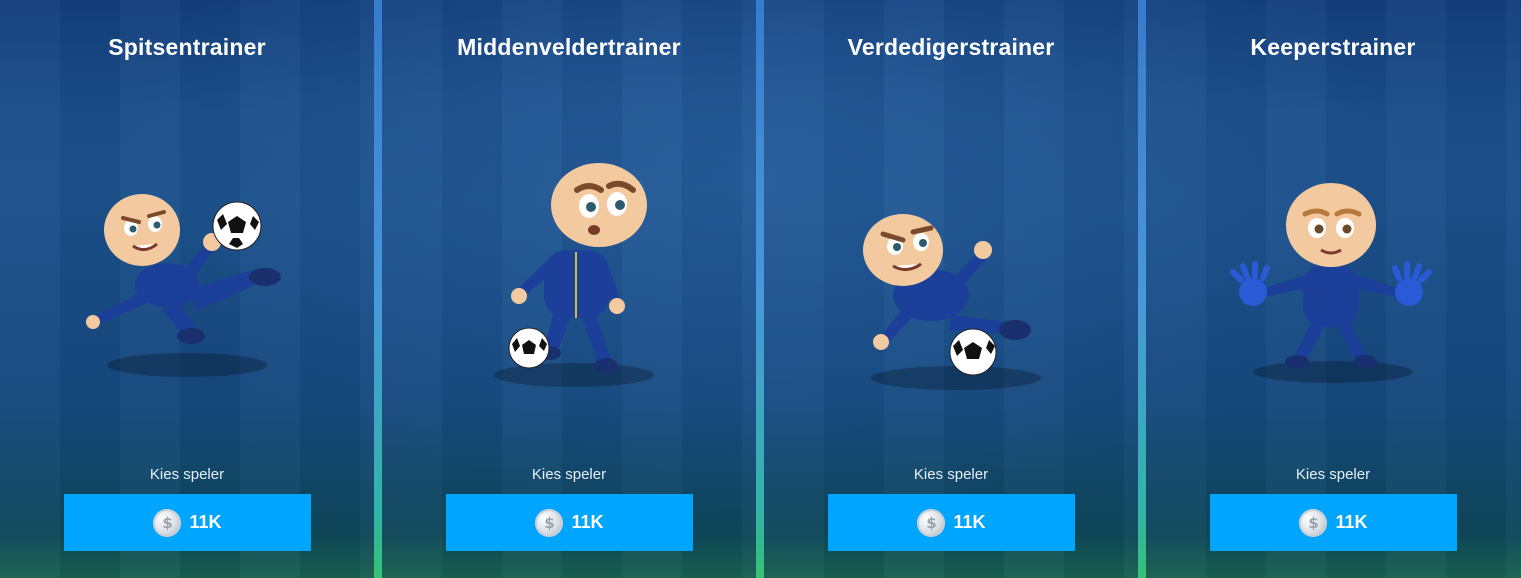  I want to click on card-title: Keeperstrainer, so click(1333, 47).